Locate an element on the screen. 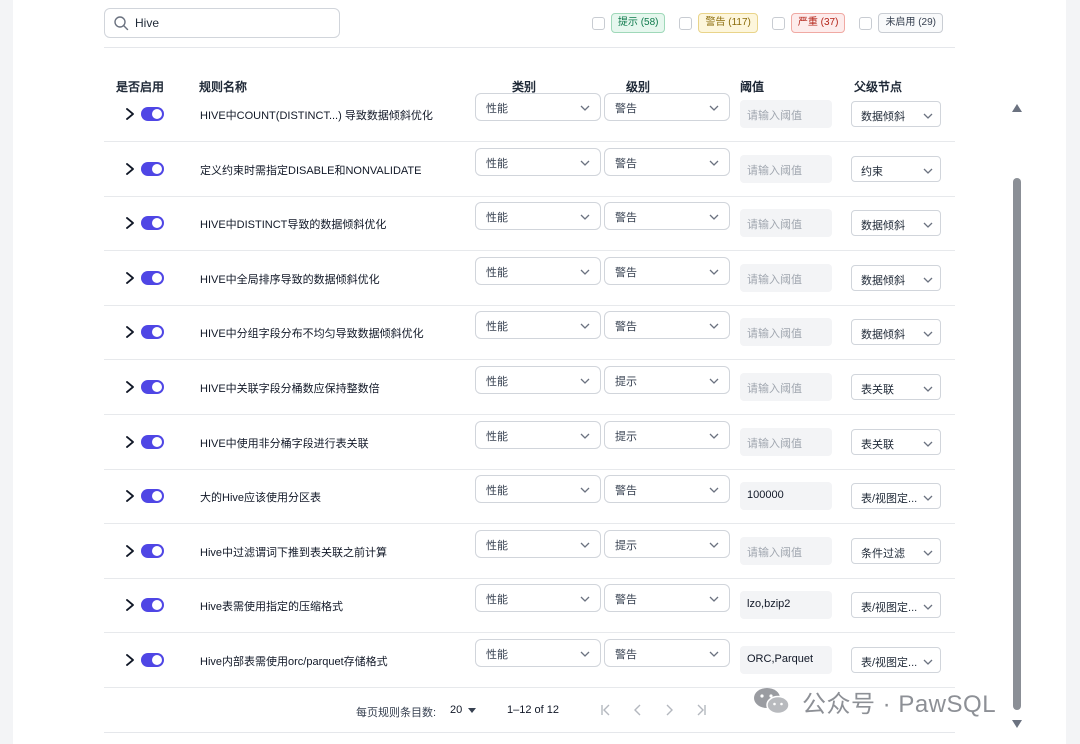 The width and height of the screenshot is (1080, 744). search-icon is located at coordinates (121, 23).